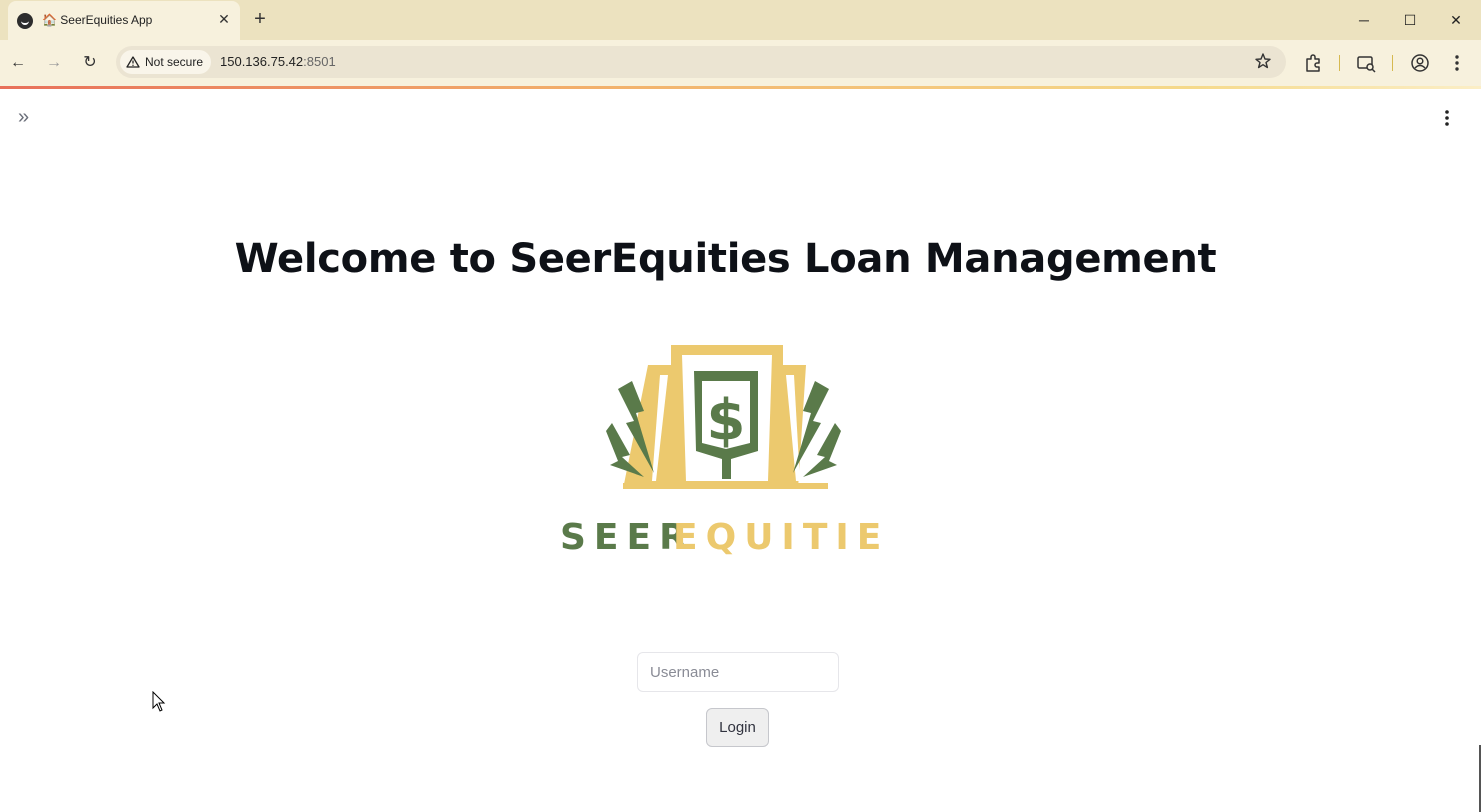 This screenshot has height=812, width=1481. What do you see at coordinates (25, 21) in the screenshot?
I see `favicon-icon` at bounding box center [25, 21].